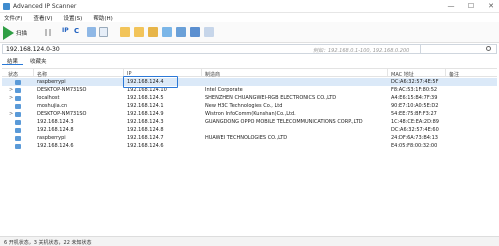  Describe the element at coordinates (249, 241) in the screenshot. I see `status-bar: 6 开机状态，3 关机状态，22 未知状态` at that location.